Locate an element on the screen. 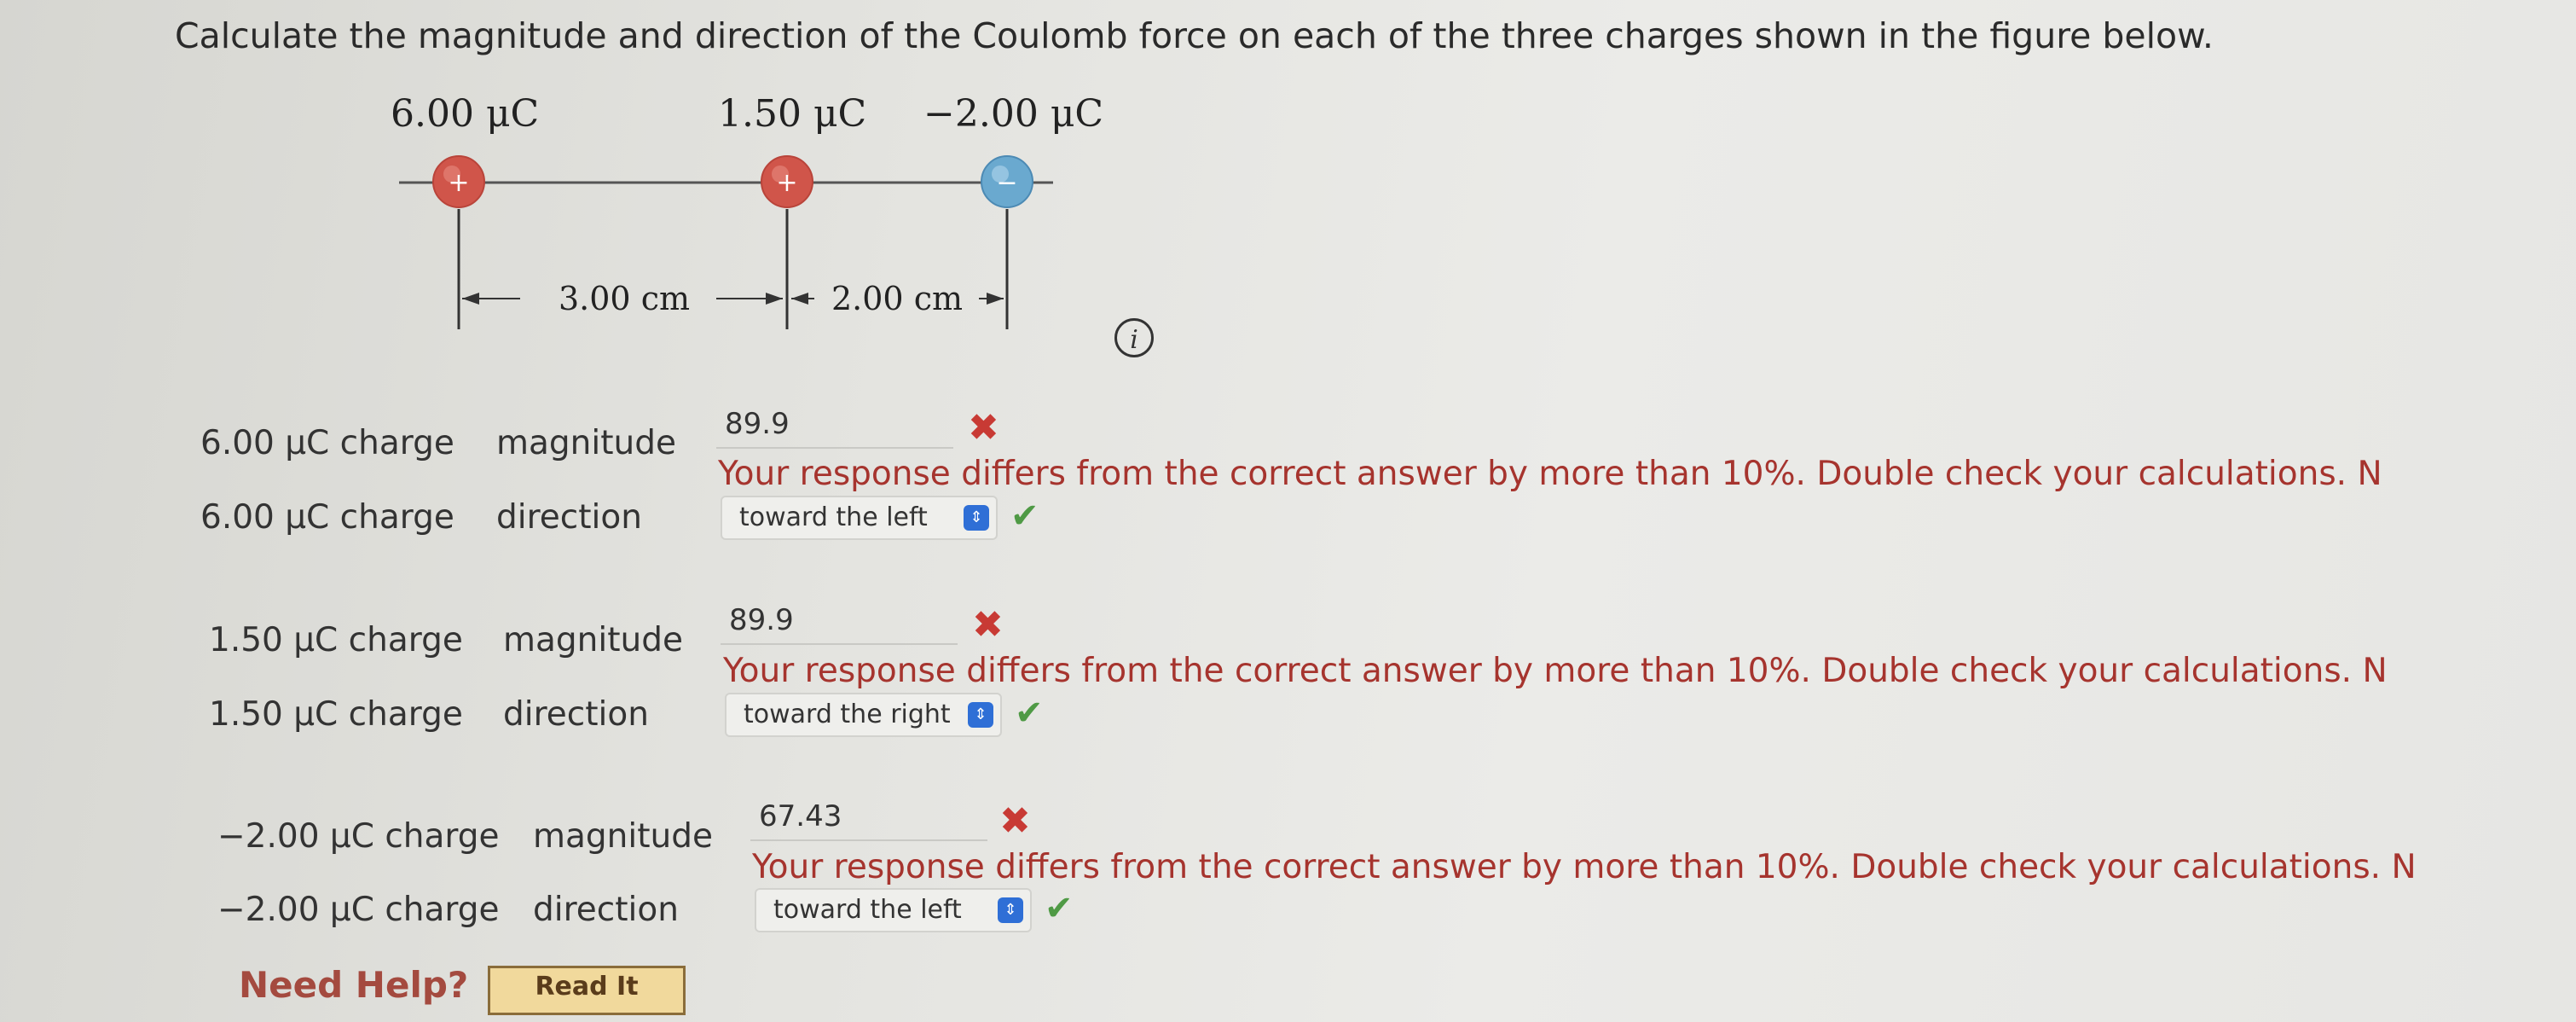 Image resolution: width=2576 pixels, height=1022 pixels. figure-diagram: + + − is located at coordinates (726, 242).